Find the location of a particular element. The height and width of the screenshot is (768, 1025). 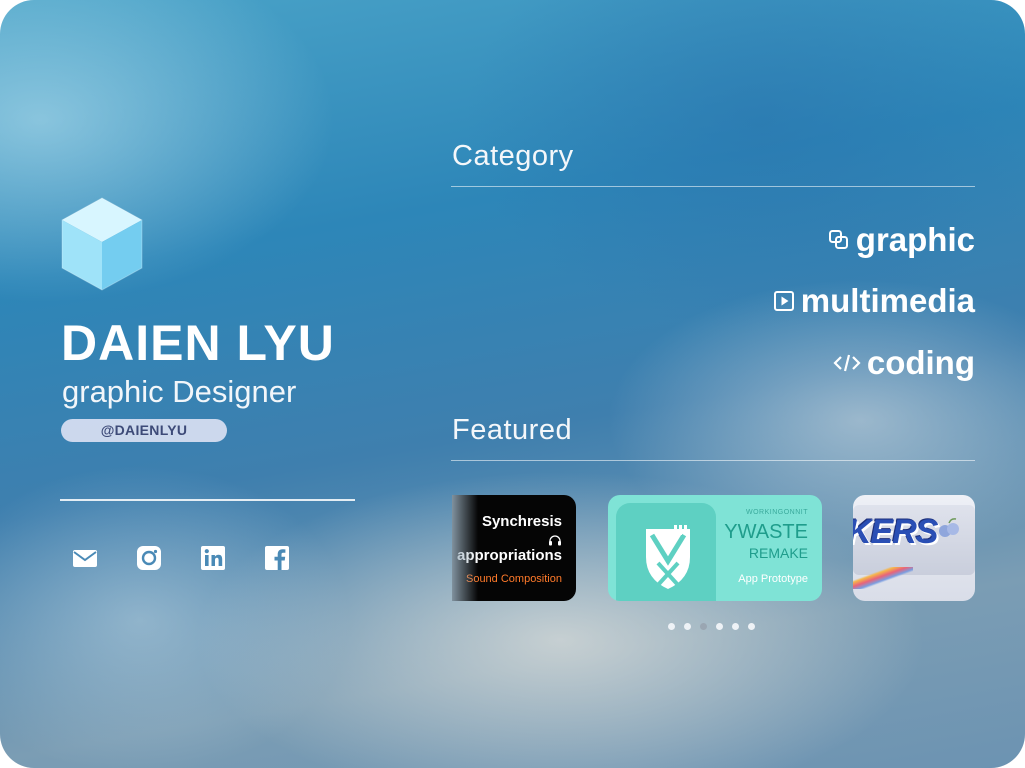

card-tag: Sound Composition is located at coordinates (513, 579).